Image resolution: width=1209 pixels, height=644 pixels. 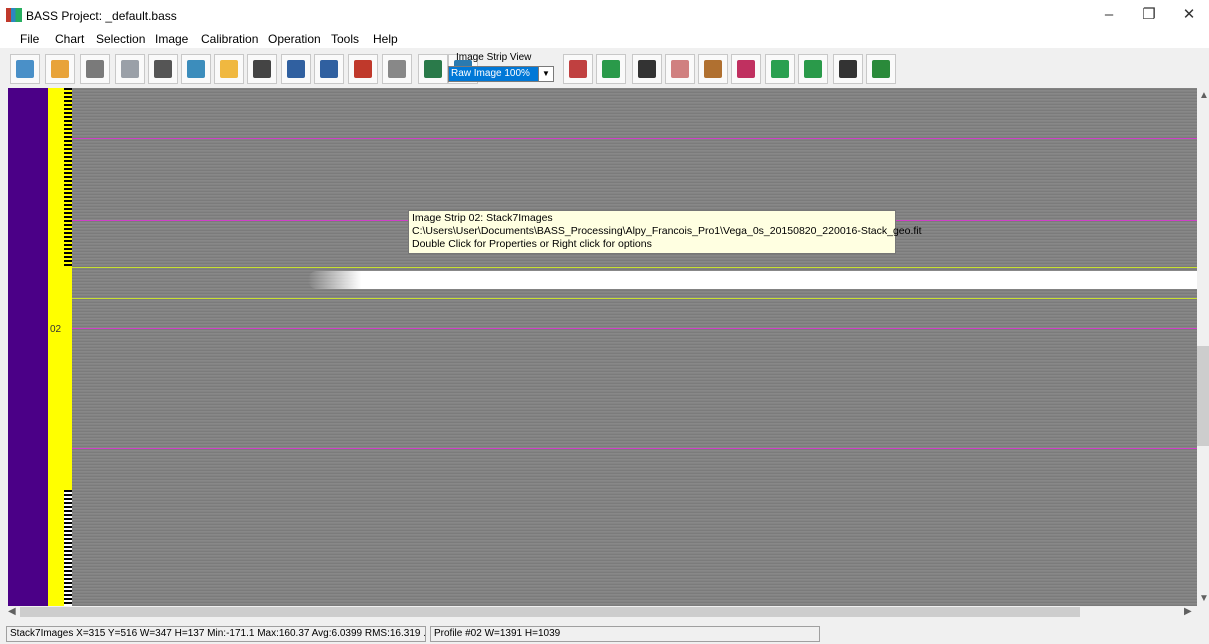 What do you see at coordinates (68, 178) in the screenshot?
I see `strip-ruler-top` at bounding box center [68, 178].